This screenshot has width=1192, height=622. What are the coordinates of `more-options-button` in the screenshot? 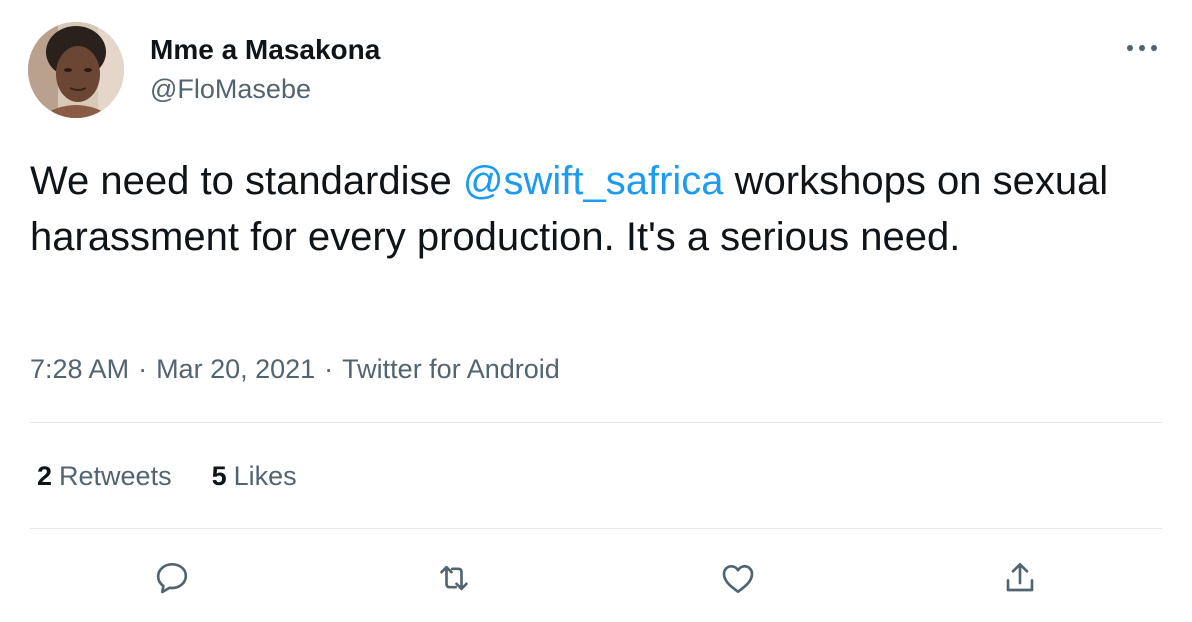 It's located at (1142, 48).